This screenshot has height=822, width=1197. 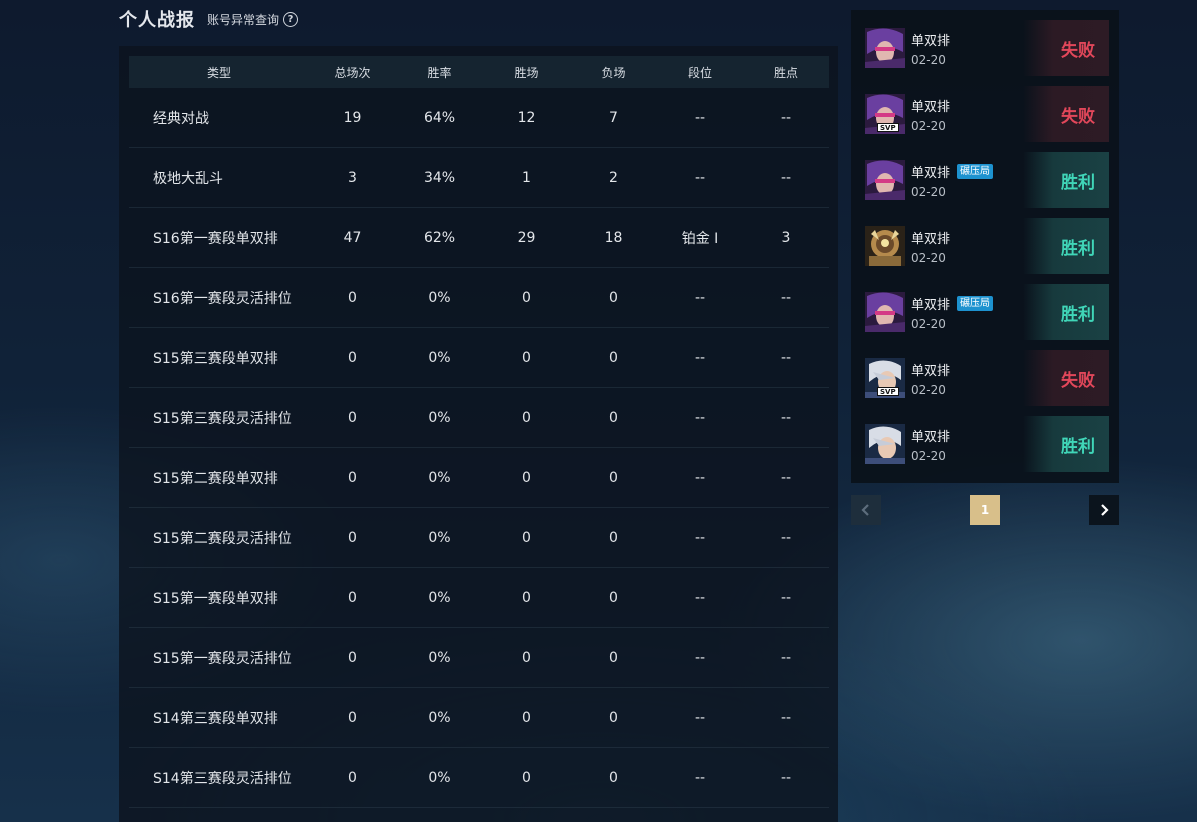 I want to click on column-header-total: 总场次, so click(x=352, y=72).